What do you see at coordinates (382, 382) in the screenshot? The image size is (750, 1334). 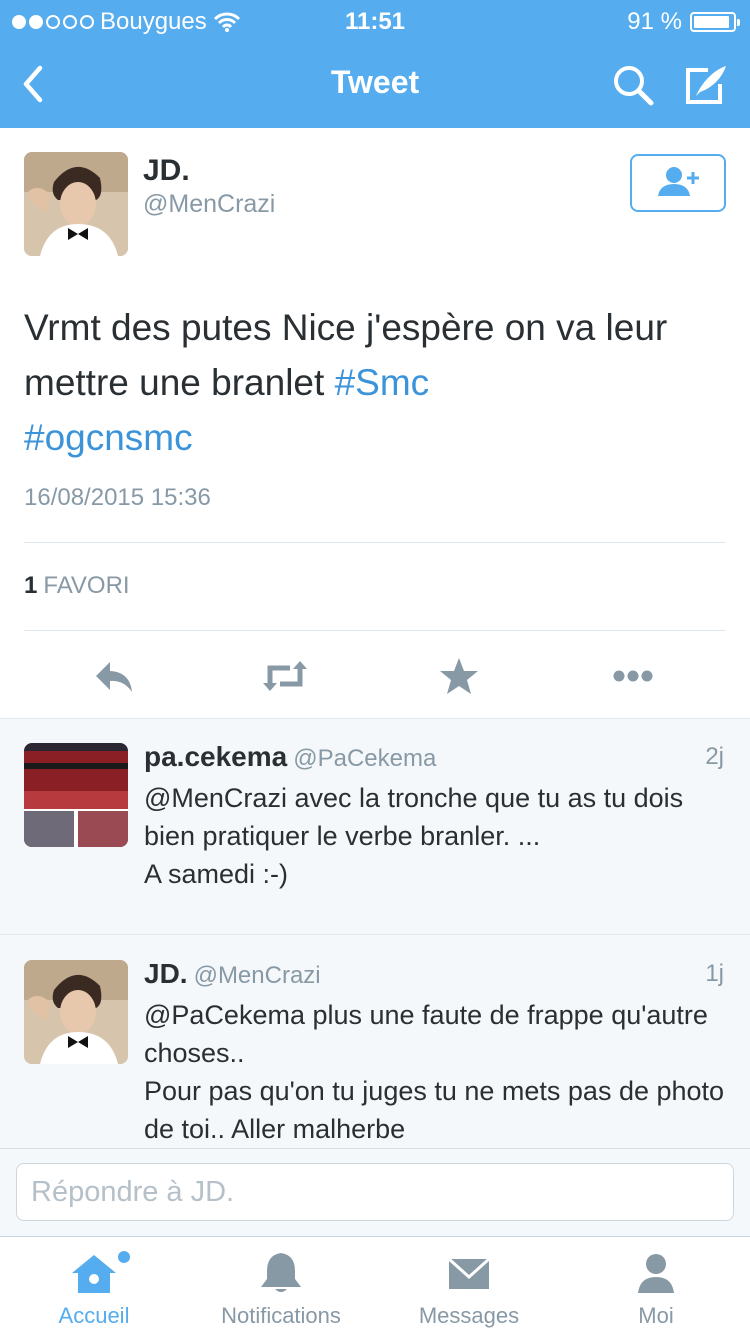 I see `hashtag-link: #Smc` at bounding box center [382, 382].